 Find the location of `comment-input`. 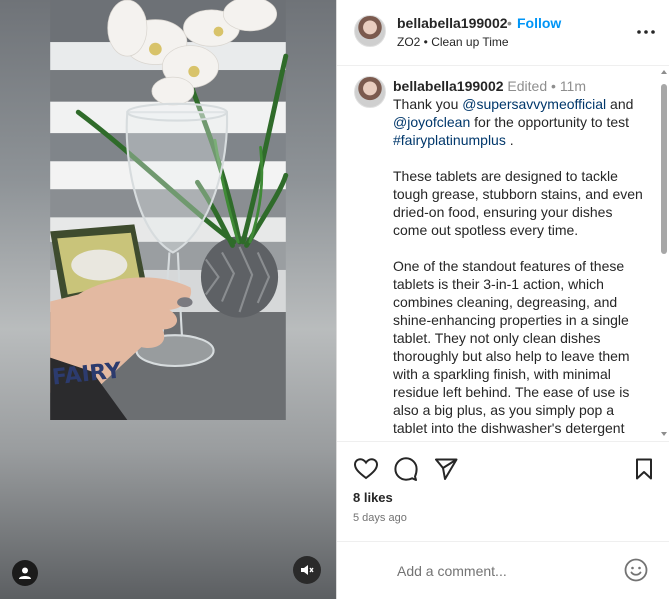

comment-input is located at coordinates (507, 571).